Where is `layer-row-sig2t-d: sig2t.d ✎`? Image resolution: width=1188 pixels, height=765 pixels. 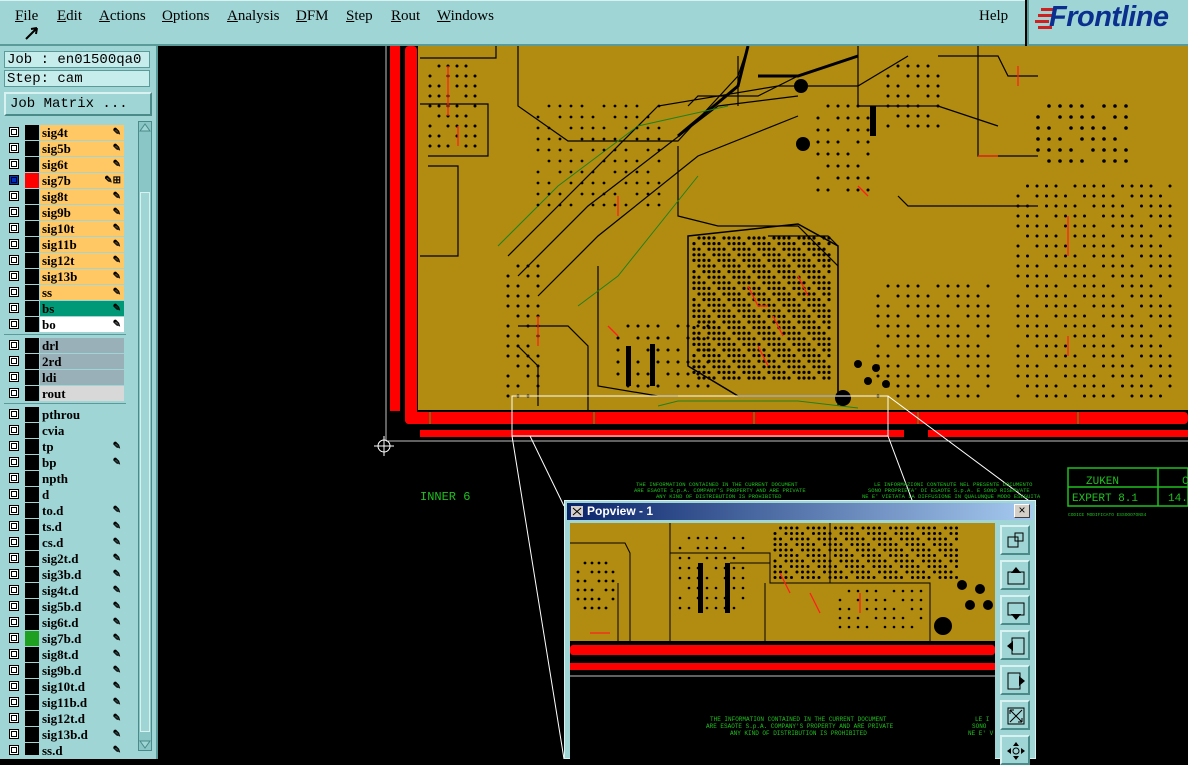 layer-row-sig2t-d: sig2t.d ✎ is located at coordinates (65, 558).